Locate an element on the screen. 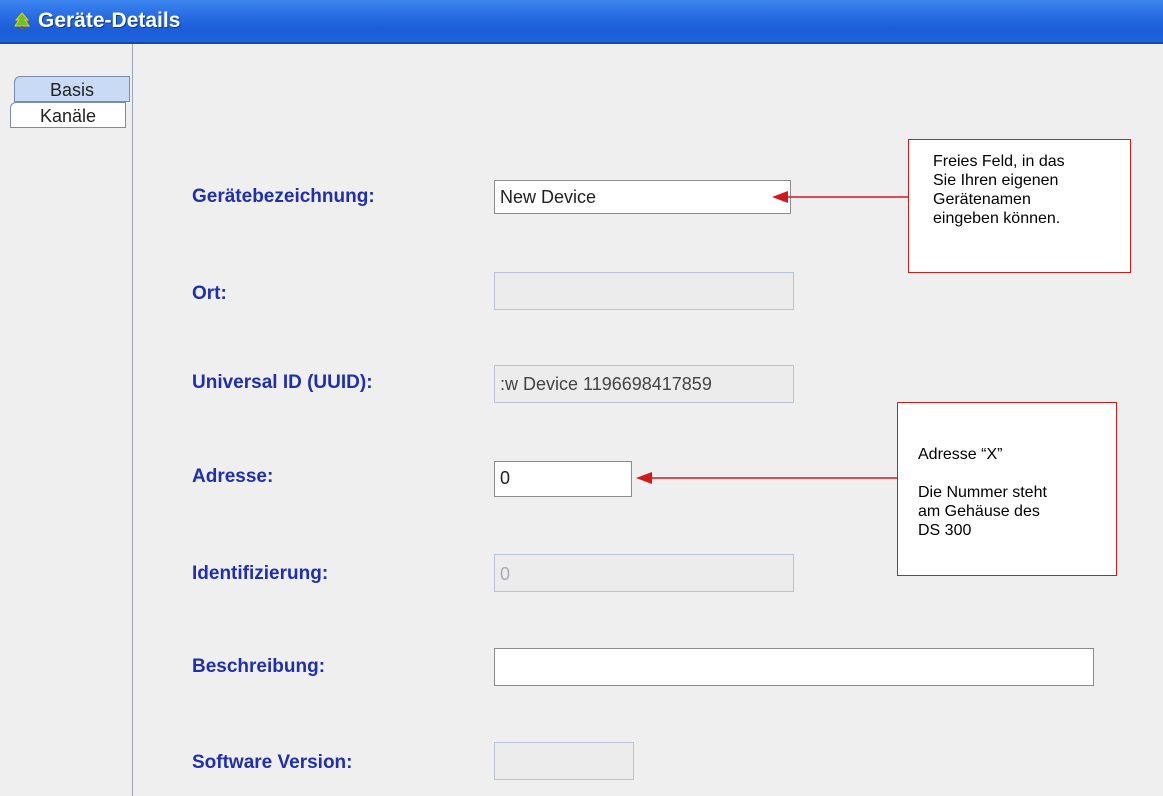  name-arrow-head is located at coordinates (780, 197).